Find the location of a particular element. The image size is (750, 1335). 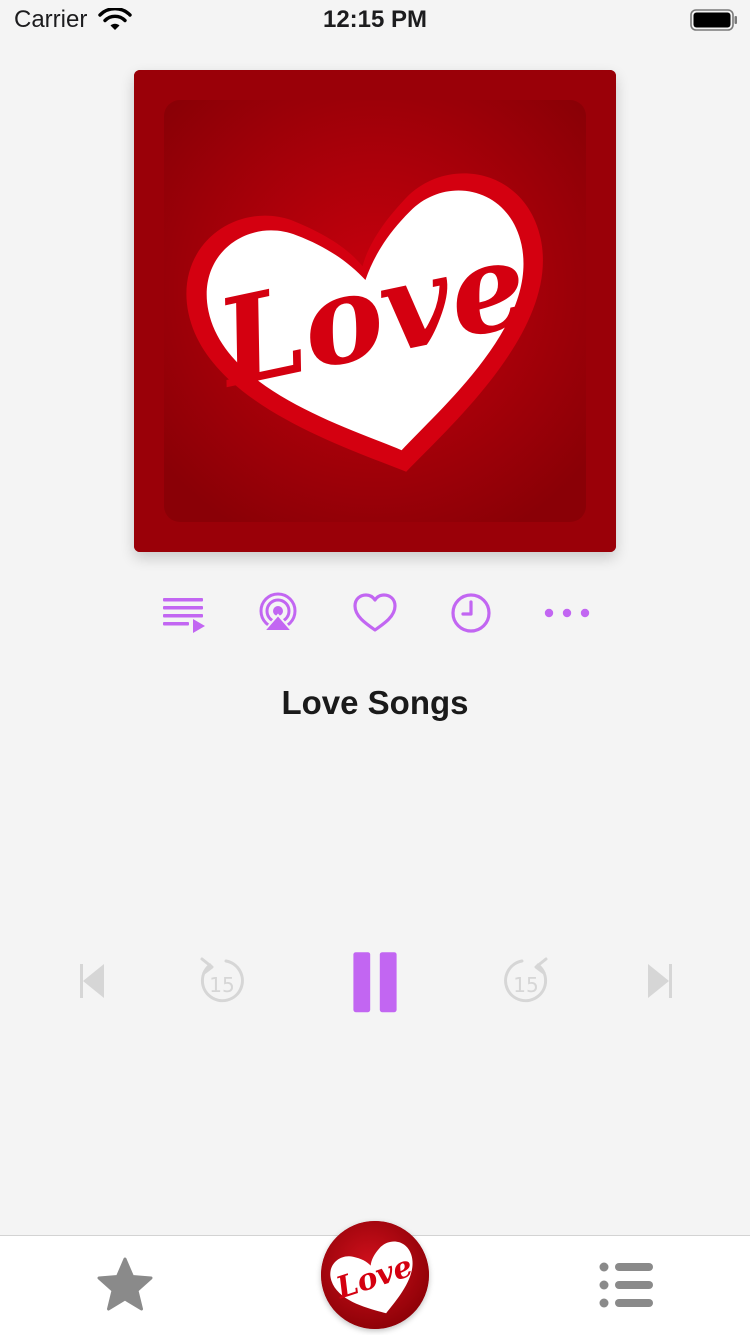

next-button is located at coordinates (660, 981).